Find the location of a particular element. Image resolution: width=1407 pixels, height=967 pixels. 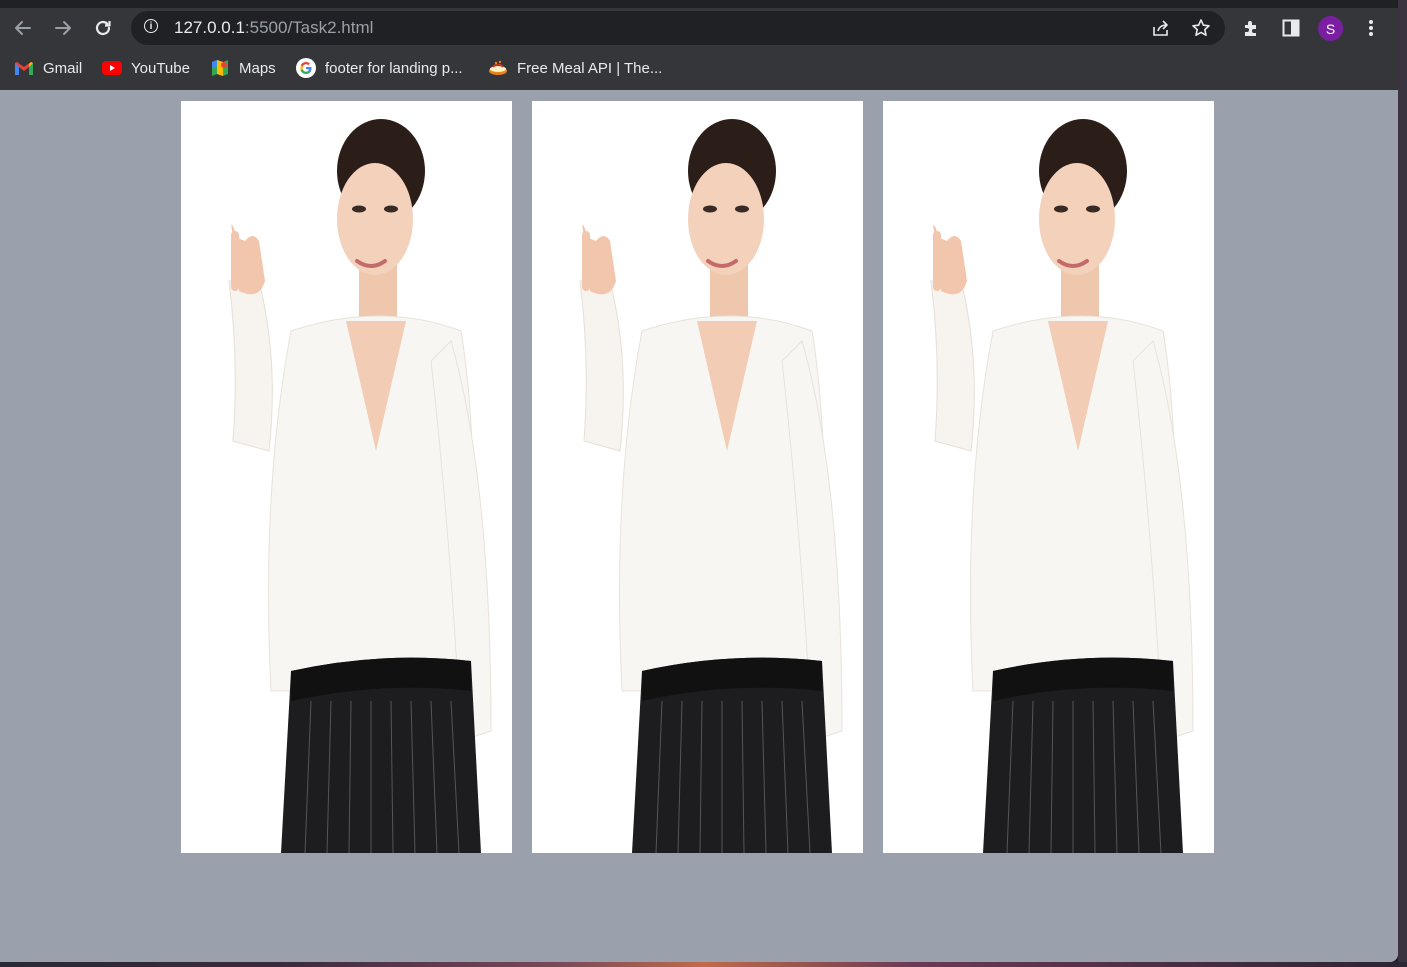

back-button is located at coordinates (23, 28).